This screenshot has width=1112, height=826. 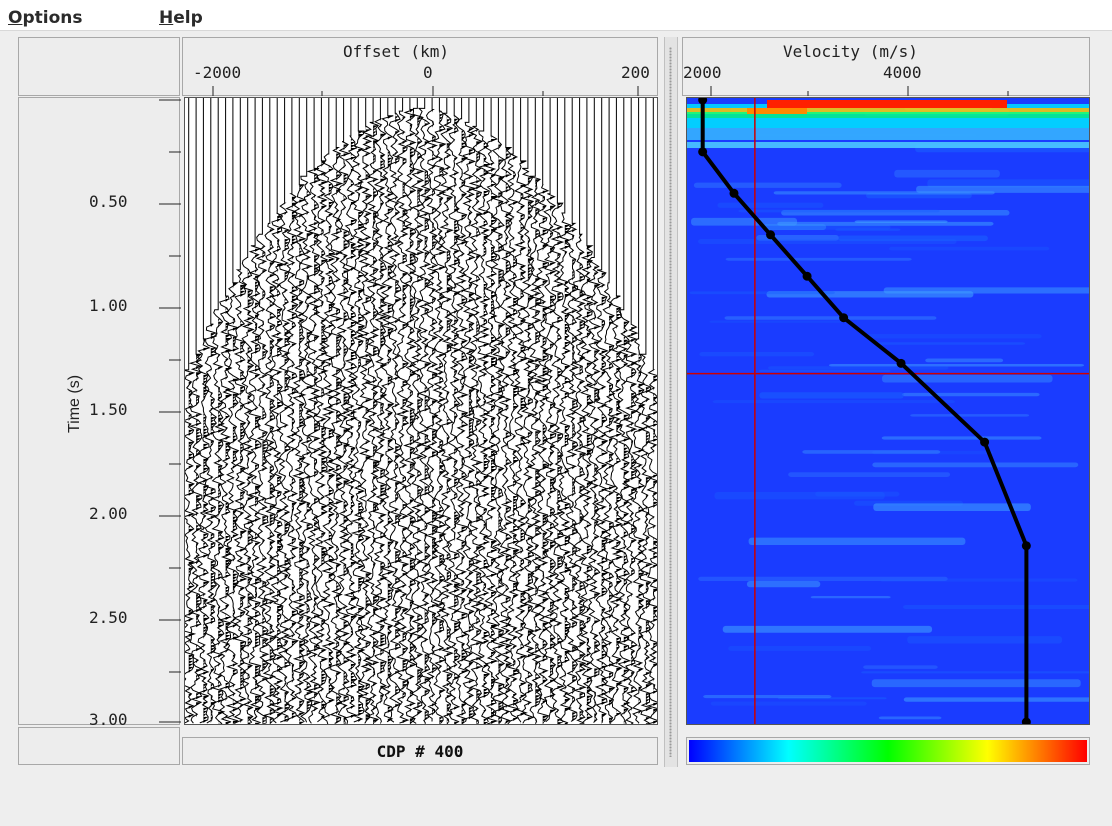 What do you see at coordinates (99, 413) in the screenshot?
I see `time-axis-panel: 0.50 1.00 1.50 2.00 2.50 3.00` at bounding box center [99, 413].